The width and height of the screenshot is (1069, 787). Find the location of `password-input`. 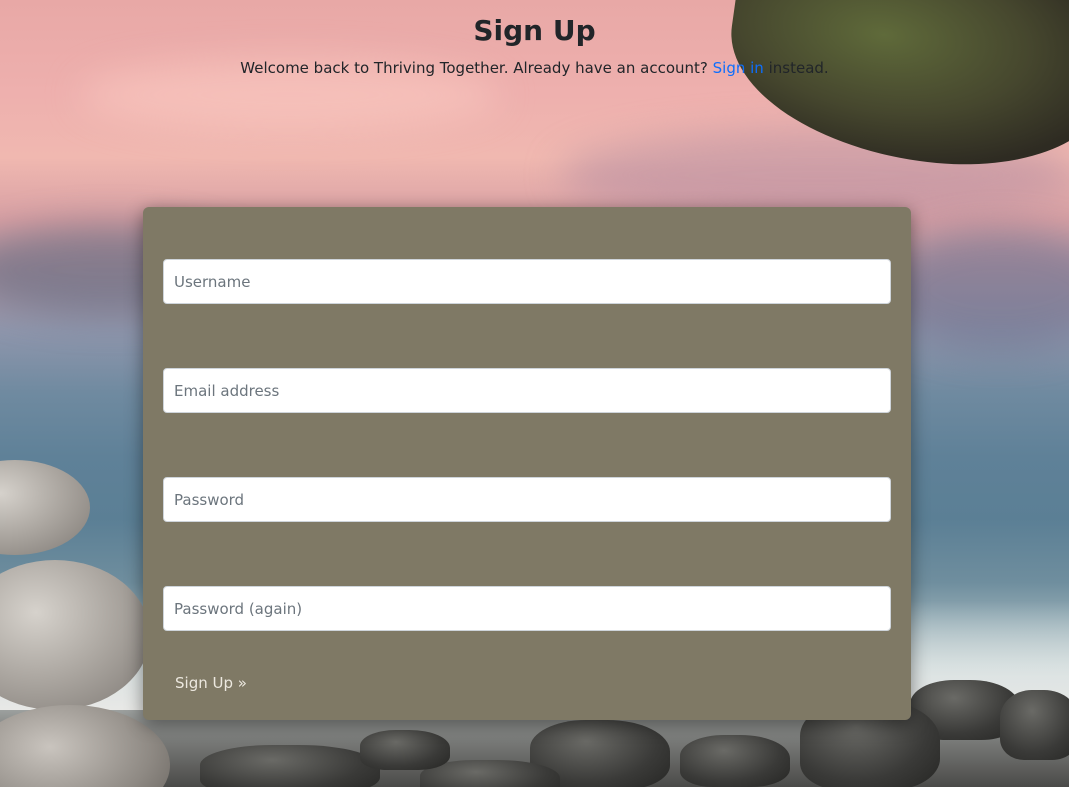

password-input is located at coordinates (527, 499).